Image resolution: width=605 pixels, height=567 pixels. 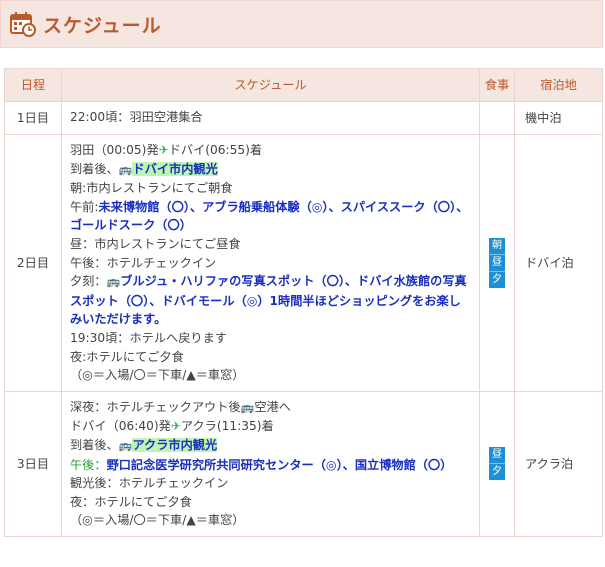 I want to click on page-title: スケジュール, so click(x=102, y=25).